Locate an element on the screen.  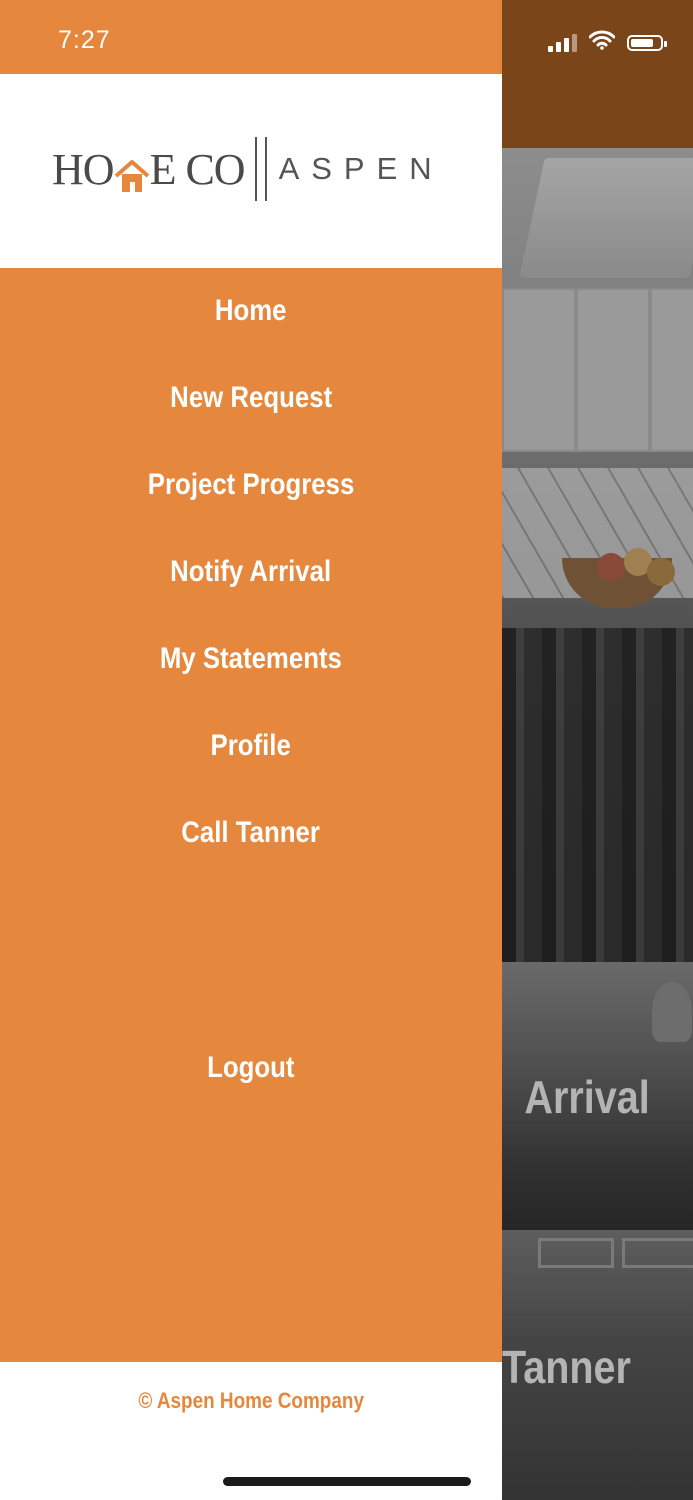
menu-item-label: Home is located at coordinates (251, 310).